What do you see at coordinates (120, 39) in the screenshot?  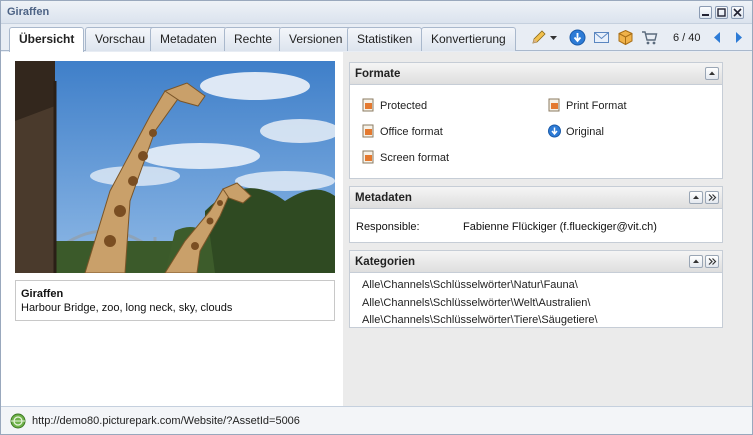 I see `tab-vorschau: Vorschau` at bounding box center [120, 39].